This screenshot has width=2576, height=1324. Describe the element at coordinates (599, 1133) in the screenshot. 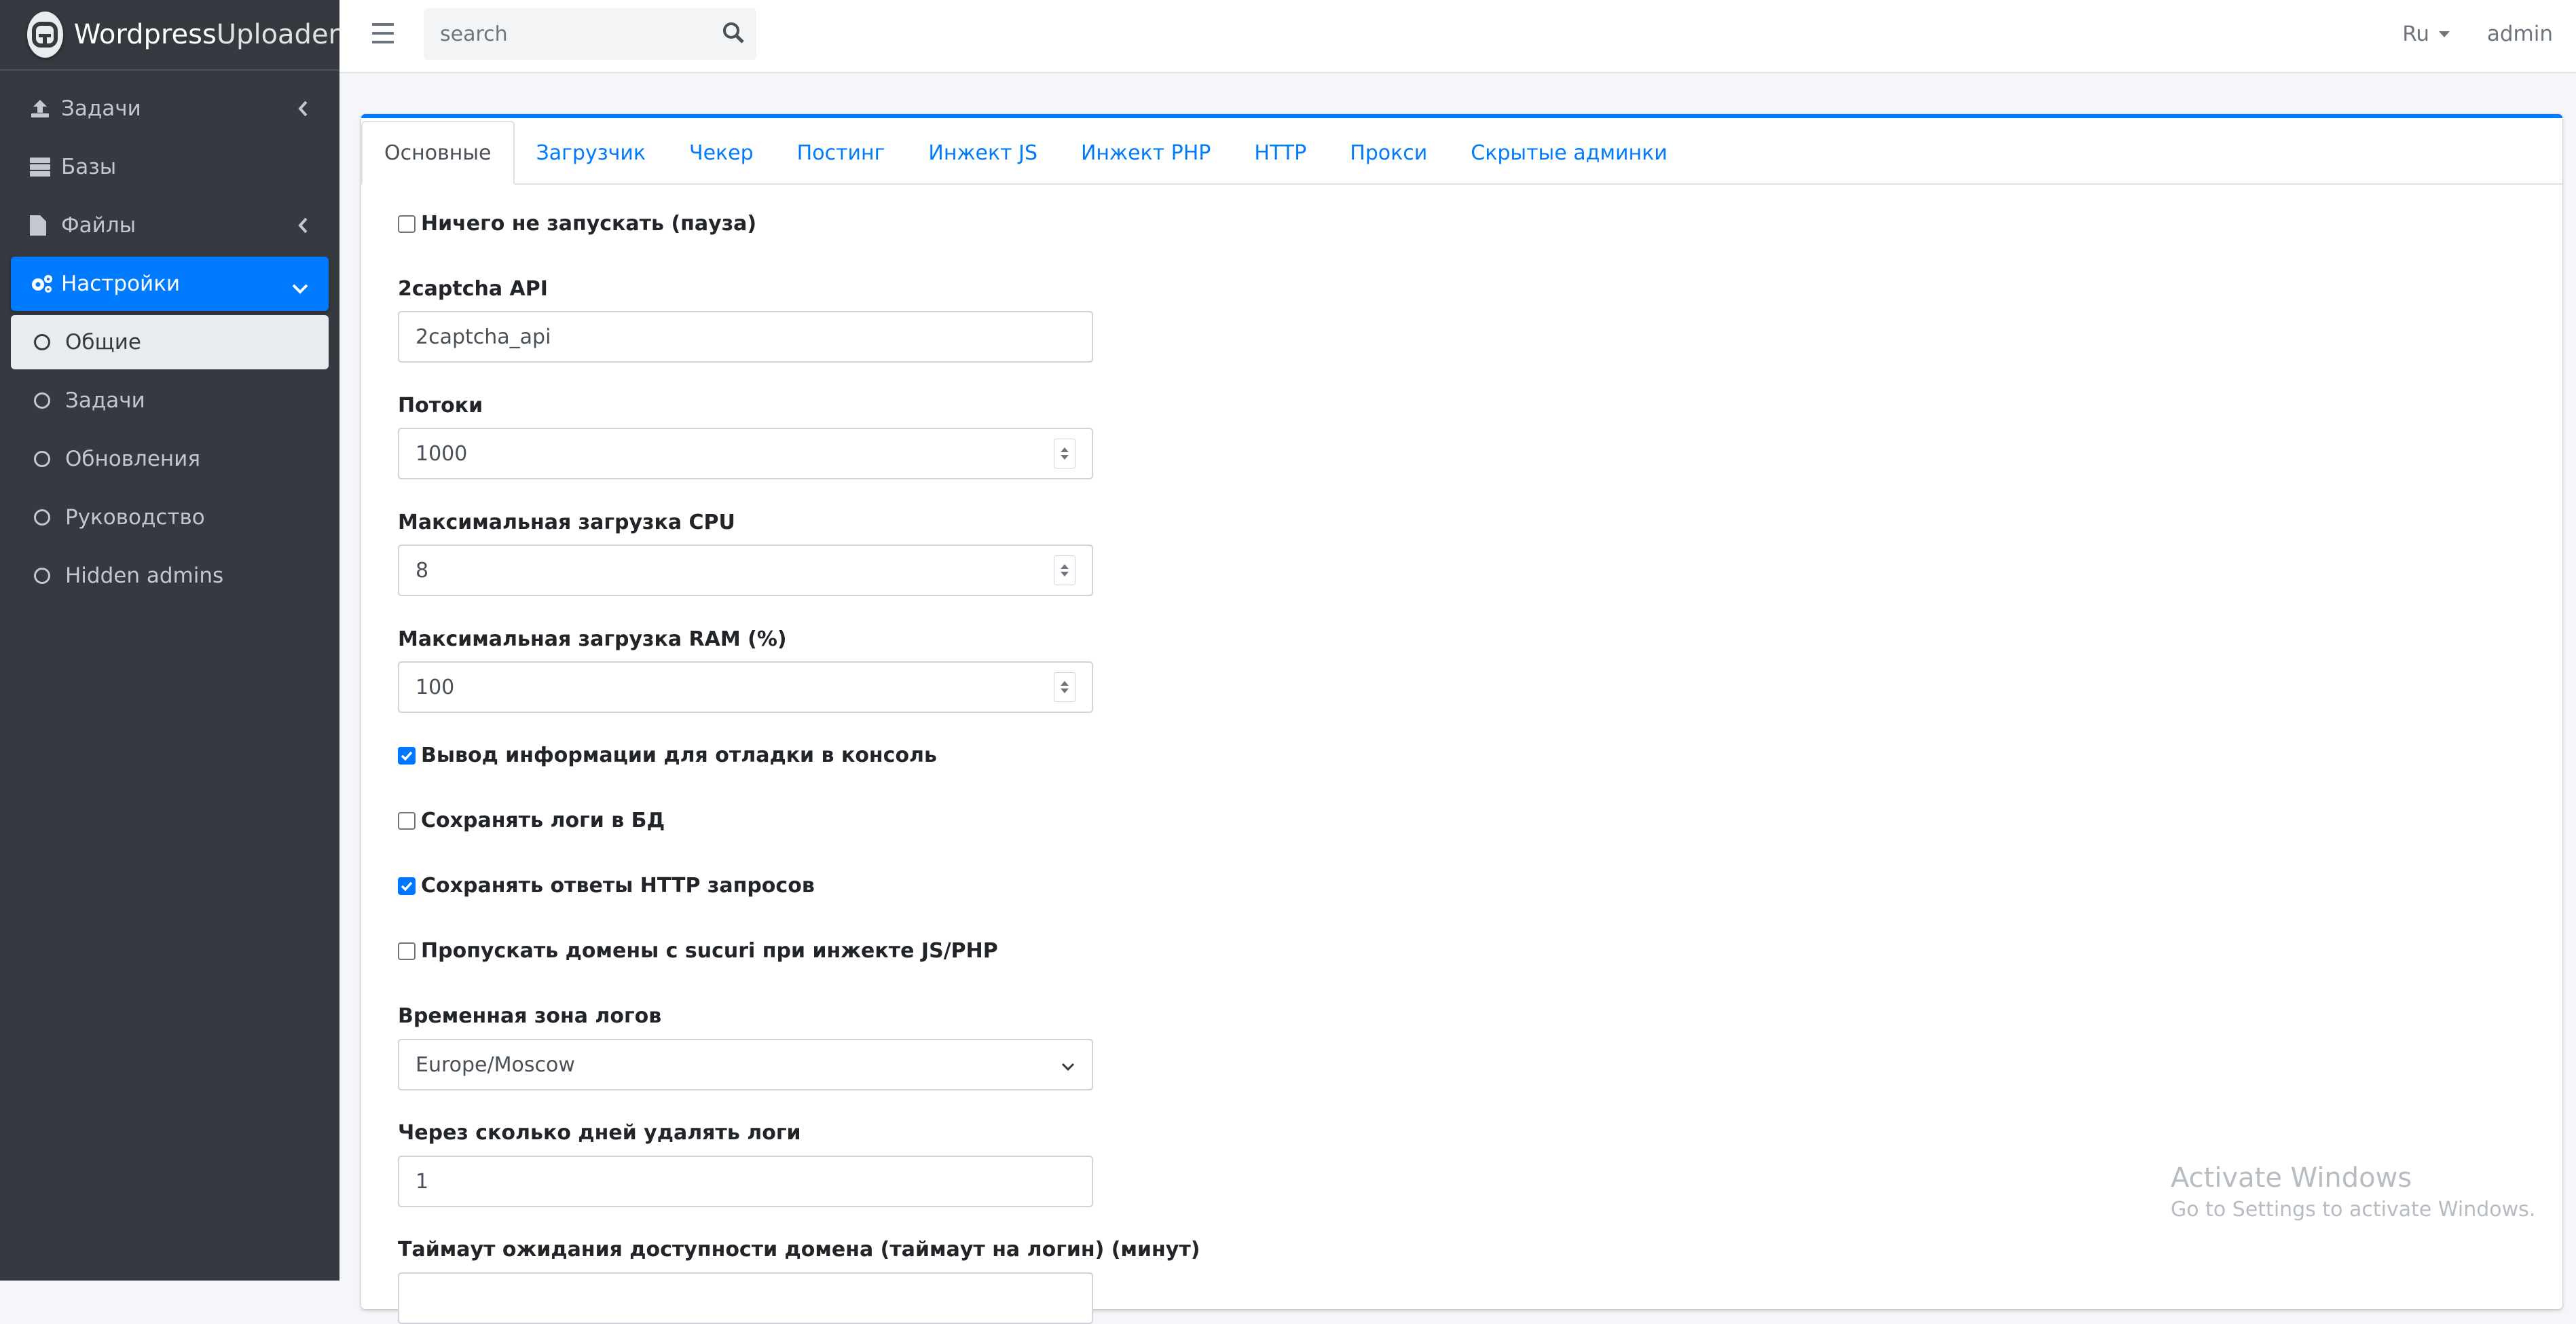

I see `log-days-label: Через сколько дней удалять логи` at that location.